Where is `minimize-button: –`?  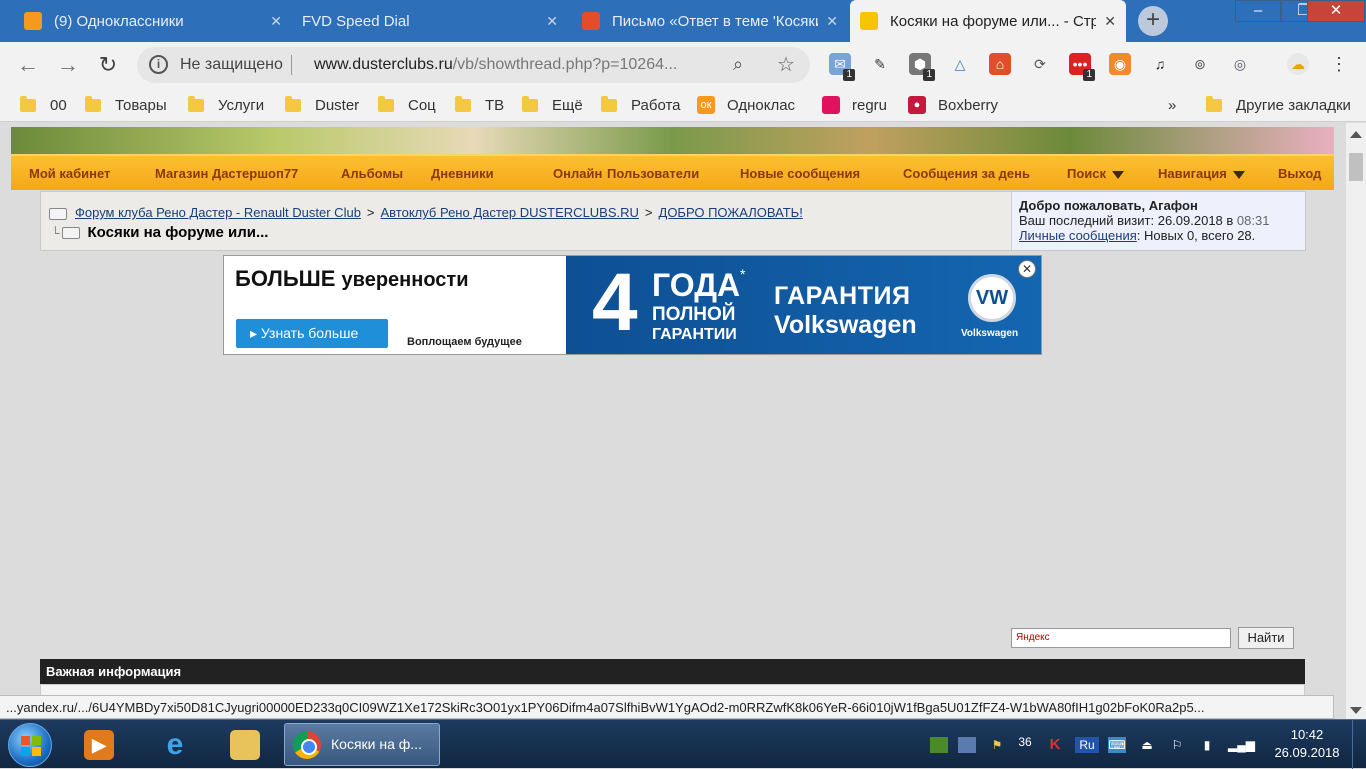 minimize-button: – is located at coordinates (1258, 11).